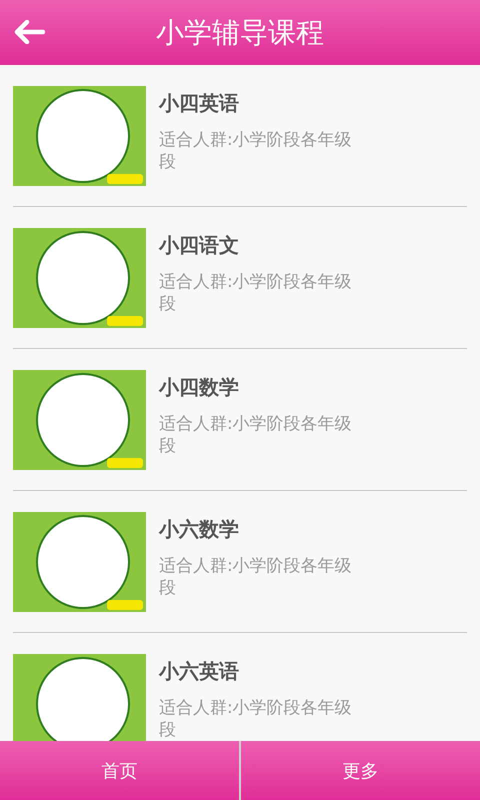 The width and height of the screenshot is (480, 800). I want to click on course-title: 小四数学, so click(199, 387).